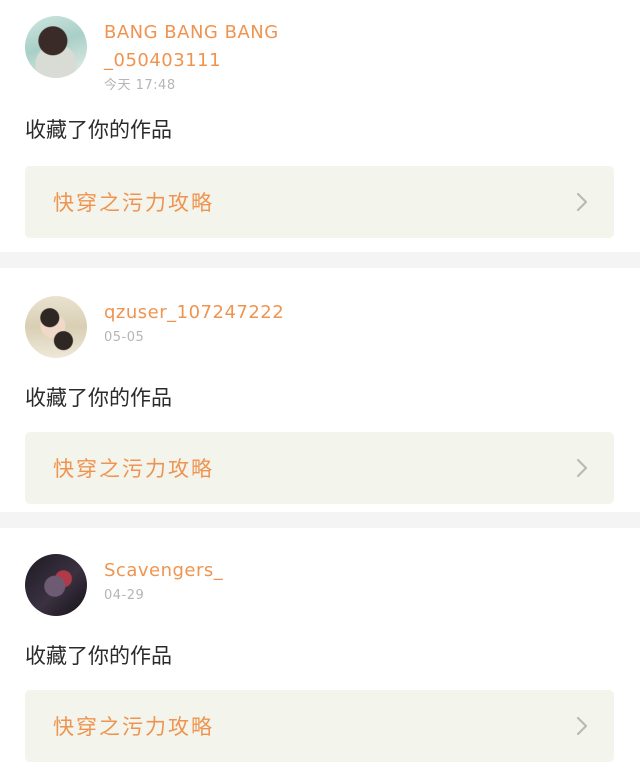 This screenshot has width=640, height=776. What do you see at coordinates (194, 313) in the screenshot?
I see `username-link: qzuser_107247222` at bounding box center [194, 313].